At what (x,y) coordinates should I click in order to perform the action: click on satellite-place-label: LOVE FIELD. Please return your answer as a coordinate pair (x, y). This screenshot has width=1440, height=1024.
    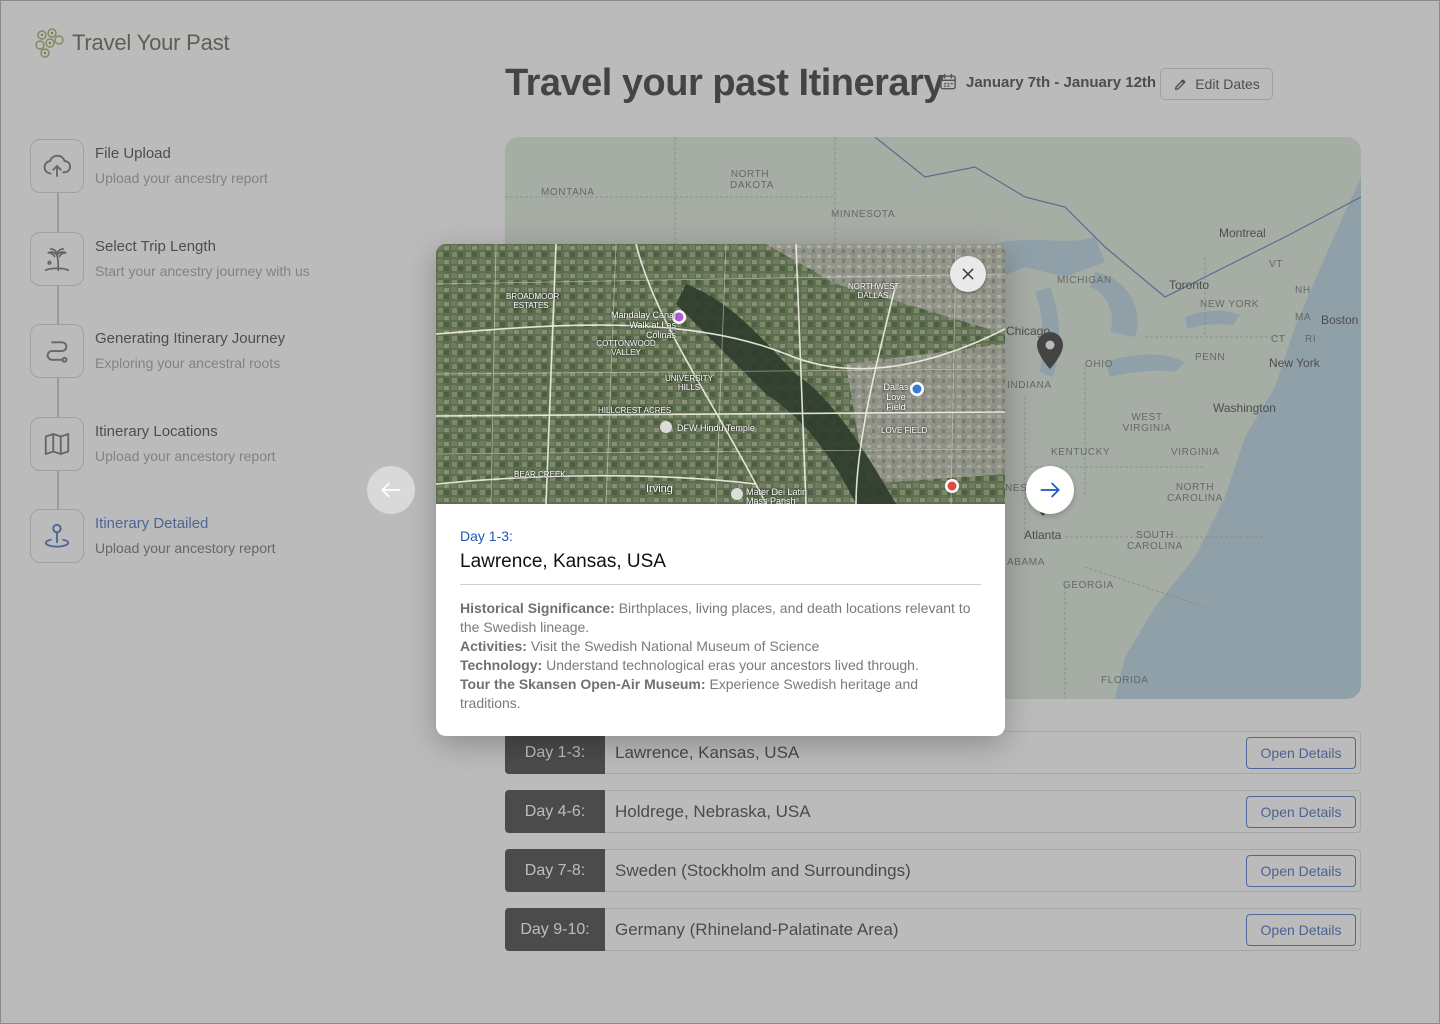
    Looking at the image, I should click on (904, 430).